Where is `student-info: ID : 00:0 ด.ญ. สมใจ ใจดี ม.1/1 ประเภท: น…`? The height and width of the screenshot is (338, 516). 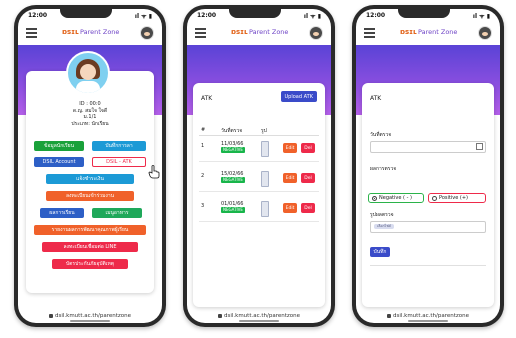
student-info: ID : 00:0 ด.ญ. สมใจ ใจดี ม.1/1 ประเภท: น… is located at coordinates (90, 114).